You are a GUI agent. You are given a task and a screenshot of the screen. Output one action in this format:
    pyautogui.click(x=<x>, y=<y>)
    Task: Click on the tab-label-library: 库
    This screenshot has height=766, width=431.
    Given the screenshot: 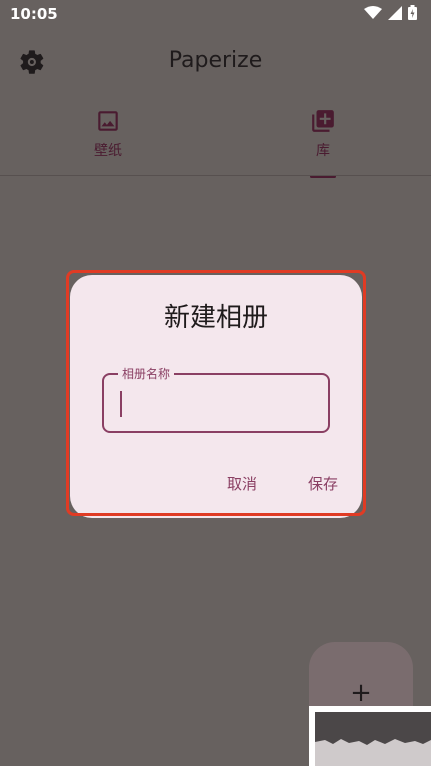 What is the action you would take?
    pyautogui.click(x=323, y=151)
    